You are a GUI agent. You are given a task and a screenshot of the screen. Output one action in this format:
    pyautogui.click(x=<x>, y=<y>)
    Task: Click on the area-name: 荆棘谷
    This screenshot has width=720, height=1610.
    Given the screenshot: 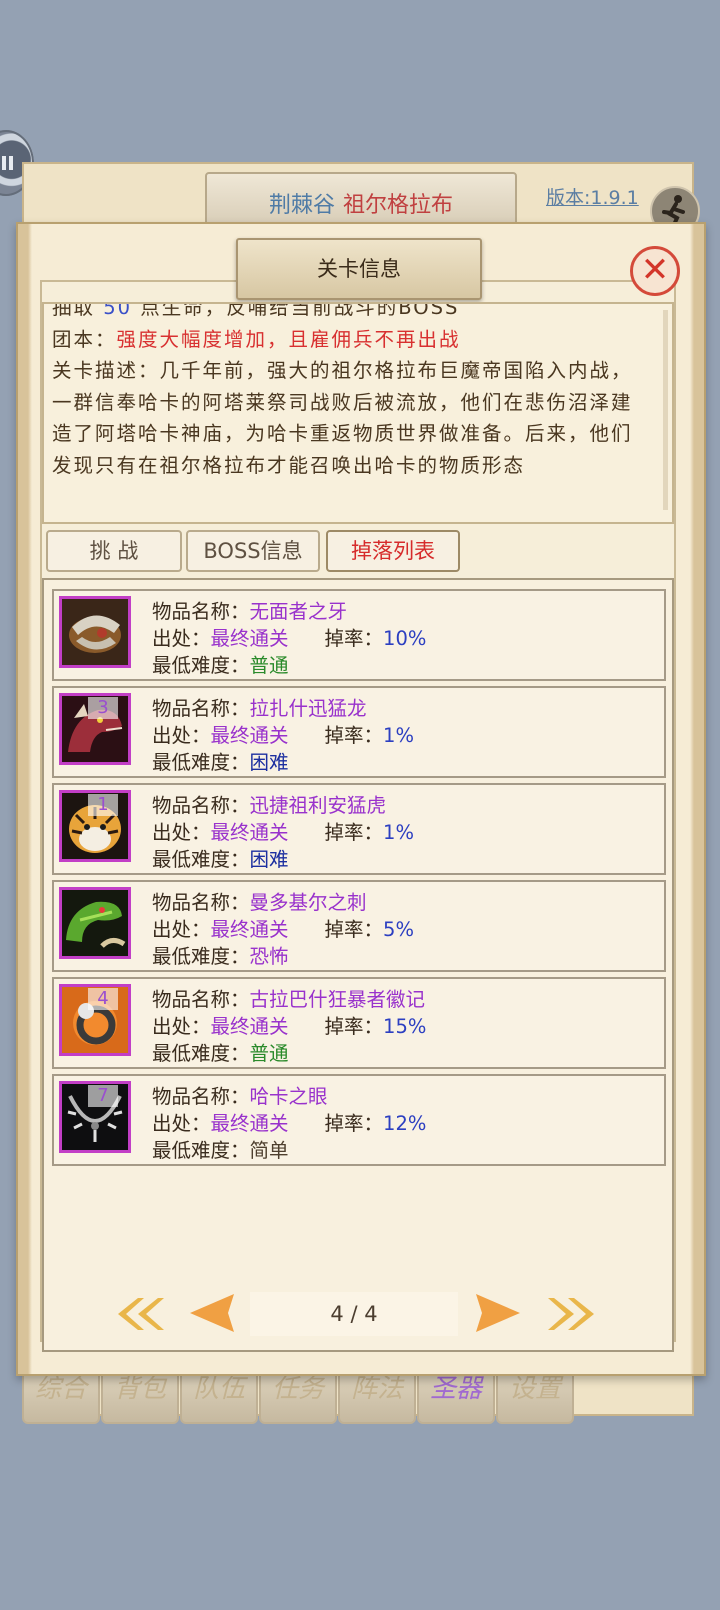 What is the action you would take?
    pyautogui.click(x=301, y=205)
    